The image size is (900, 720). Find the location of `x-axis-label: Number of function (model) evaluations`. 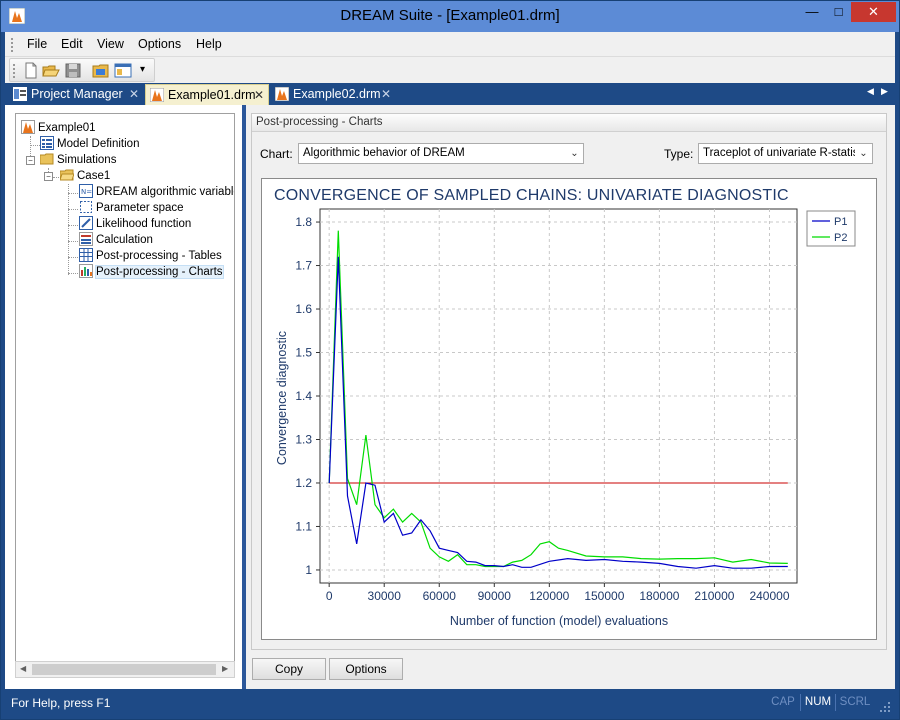

x-axis-label: Number of function (model) evaluations is located at coordinates (559, 621).